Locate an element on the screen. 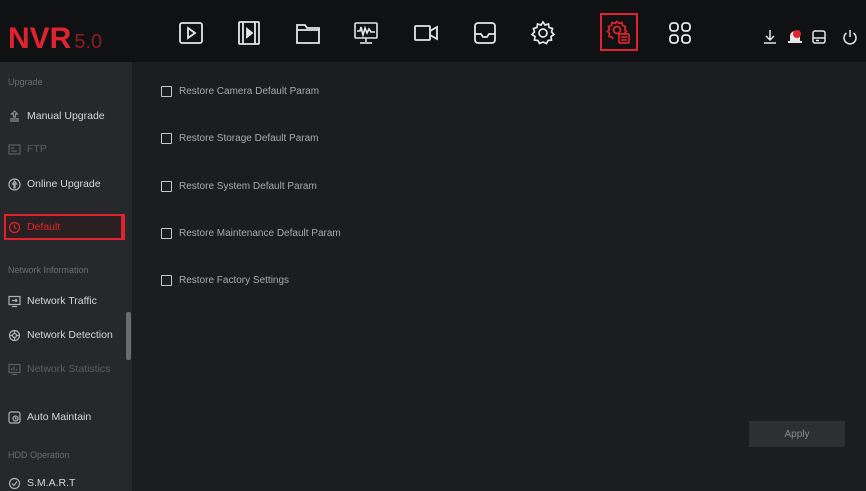 The image size is (866, 491). auto-maintain-icon is located at coordinates (14, 417).